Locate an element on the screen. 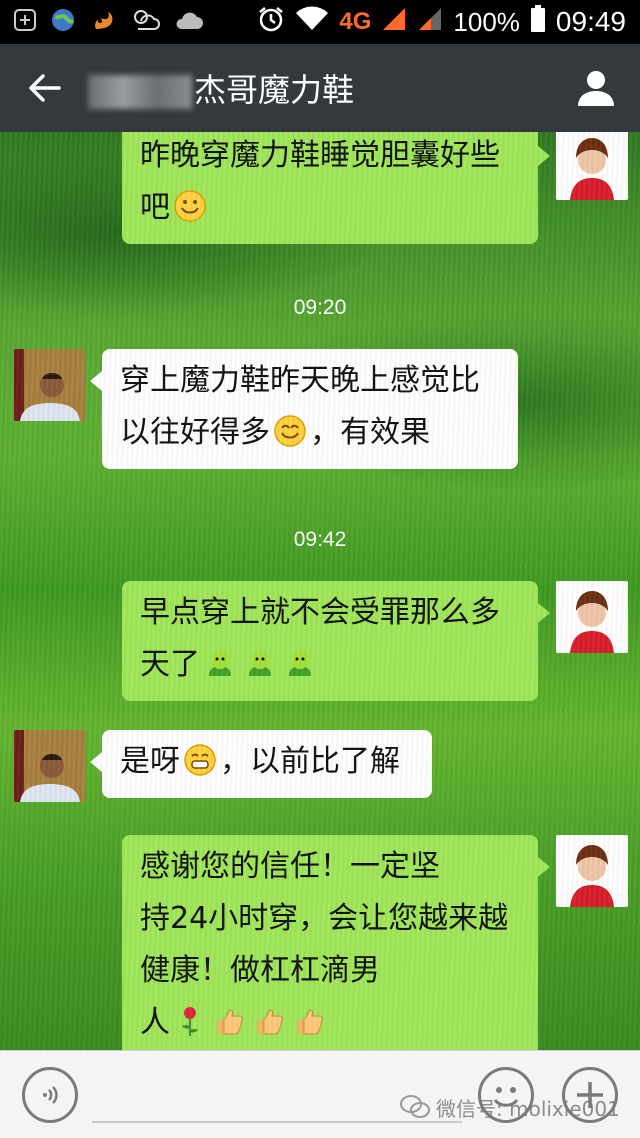 Image resolution: width=640 pixels, height=1138 pixels. message-bubble-sent: 感谢您的信任！一定坚 持24小时穿，会让您越来越 健康！做杠杠滴男 人 is located at coordinates (336, 942).